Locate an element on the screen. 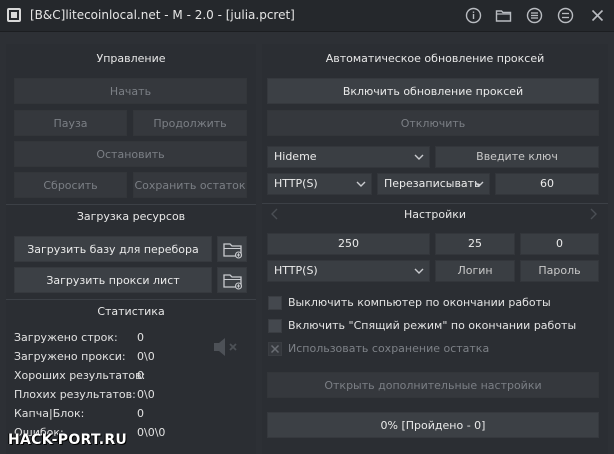  info-icon is located at coordinates (473, 15).